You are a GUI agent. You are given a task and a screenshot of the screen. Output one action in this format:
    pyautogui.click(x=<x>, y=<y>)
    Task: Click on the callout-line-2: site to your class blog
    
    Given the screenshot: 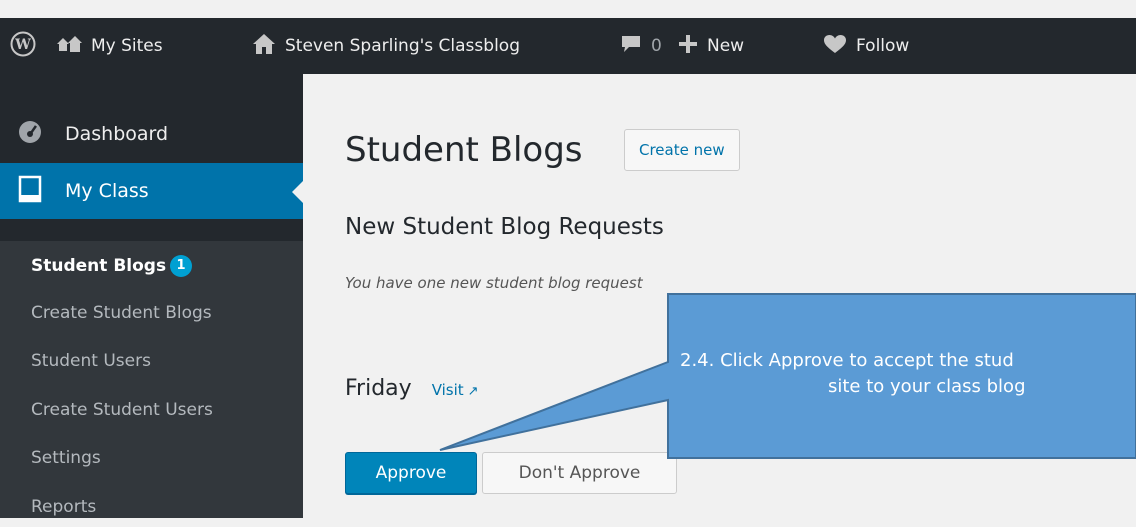 What is the action you would take?
    pyautogui.click(x=927, y=386)
    